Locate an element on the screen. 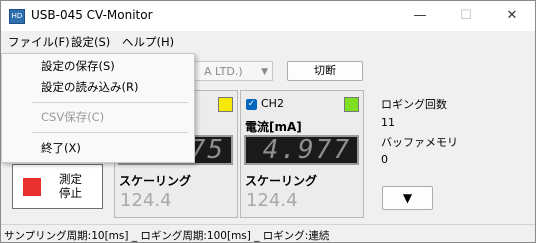 The width and height of the screenshot is (536, 243). stop-button-line2: 停止 is located at coordinates (70, 193).